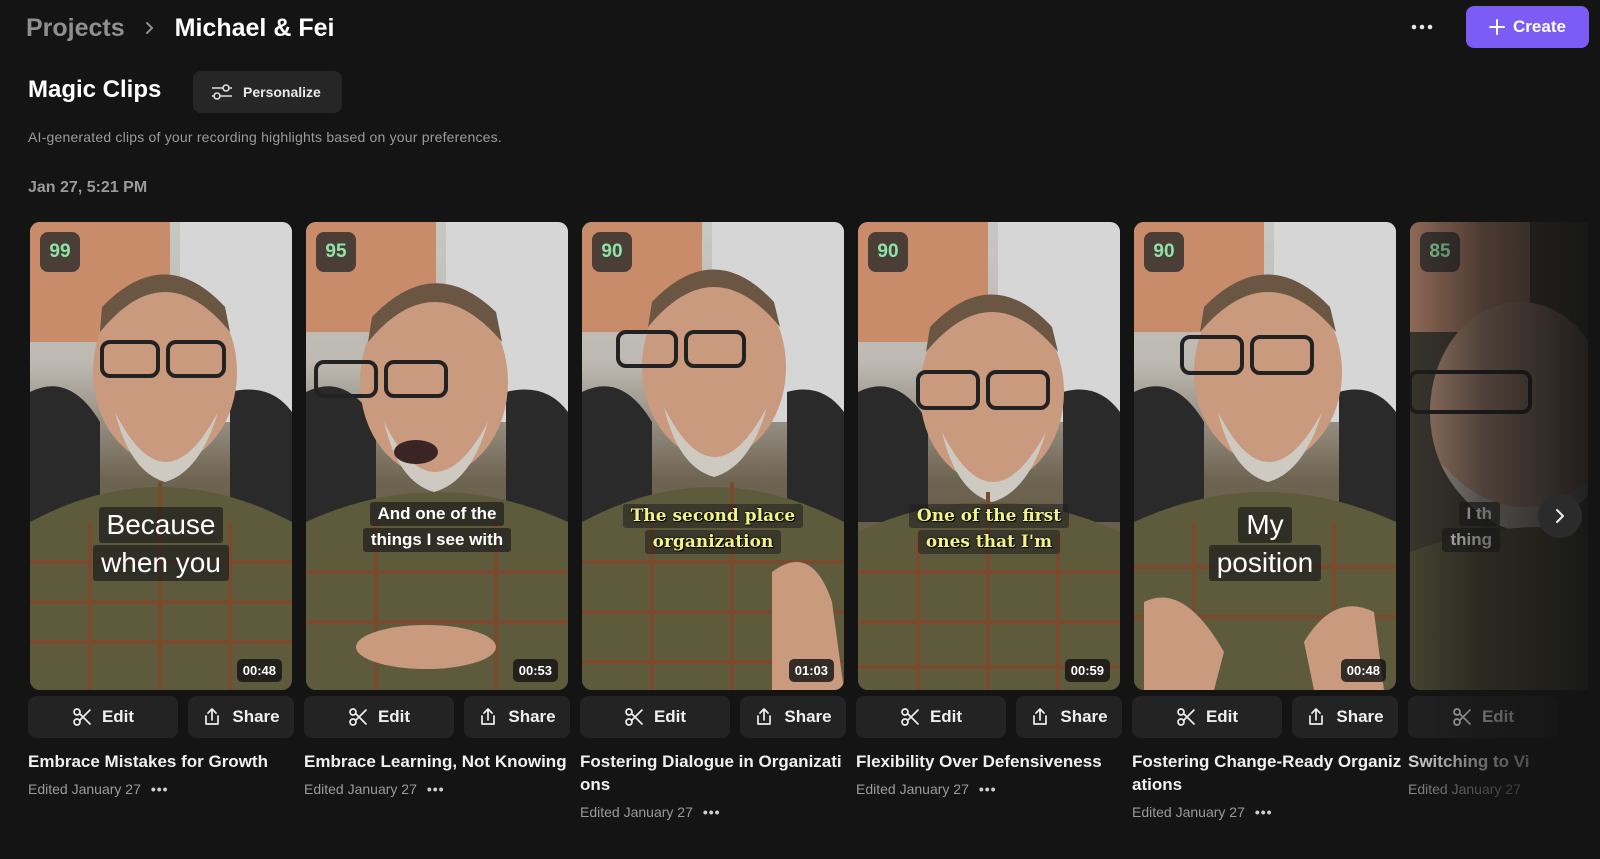 The width and height of the screenshot is (1600, 859). Describe the element at coordinates (989, 529) in the screenshot. I see `clip-caption: One of the first ones that I'm` at that location.